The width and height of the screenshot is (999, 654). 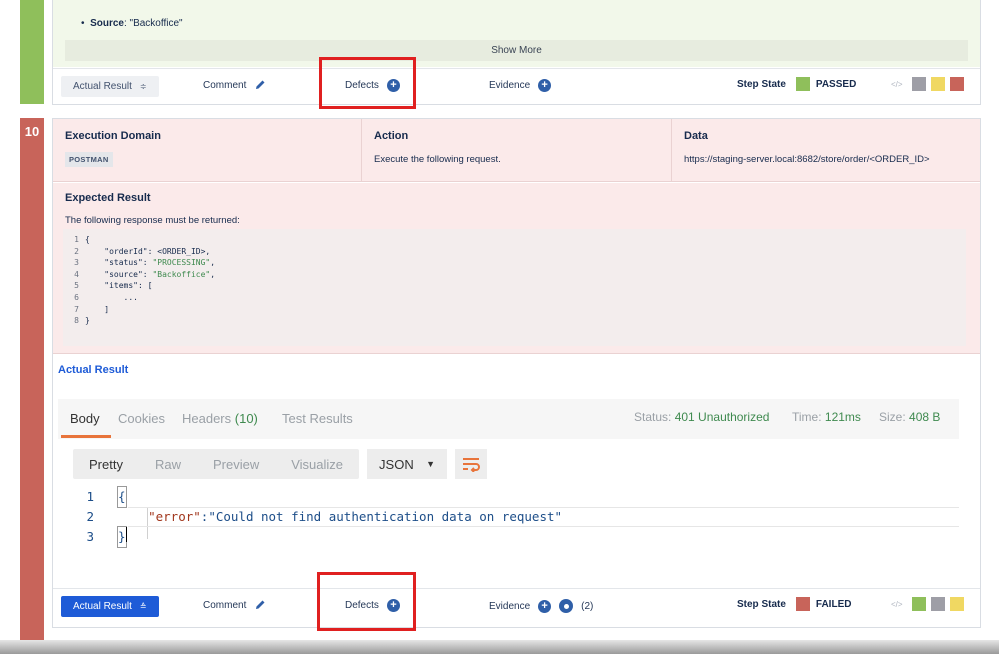 What do you see at coordinates (317, 464) in the screenshot?
I see `format-visualize: Visualize` at bounding box center [317, 464].